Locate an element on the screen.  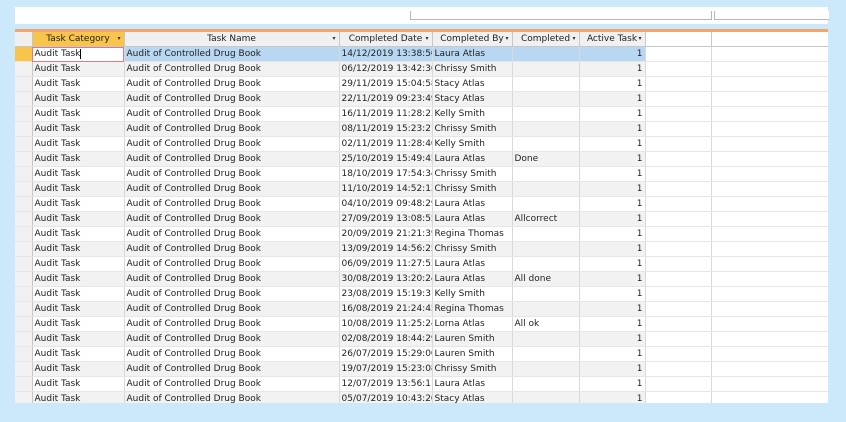
column-header-completed: Completed ▾ is located at coordinates (546, 39).